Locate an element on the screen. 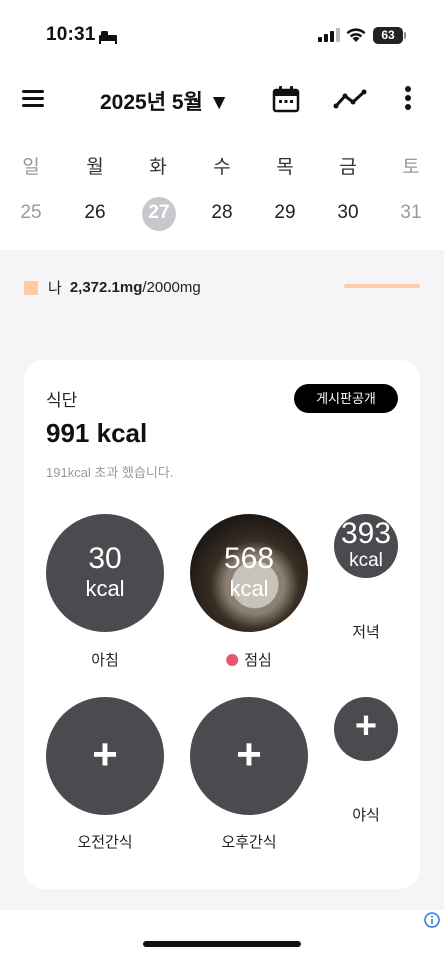  date-cell-selected: 27 is located at coordinates (159, 213).